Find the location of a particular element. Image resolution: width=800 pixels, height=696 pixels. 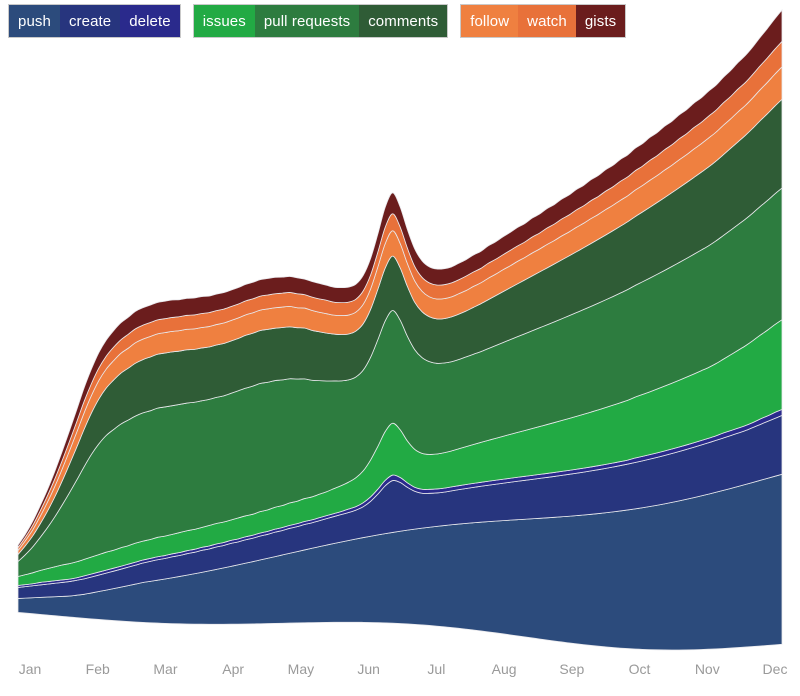

x-axis-tick-nov: Nov is located at coordinates (707, 669).